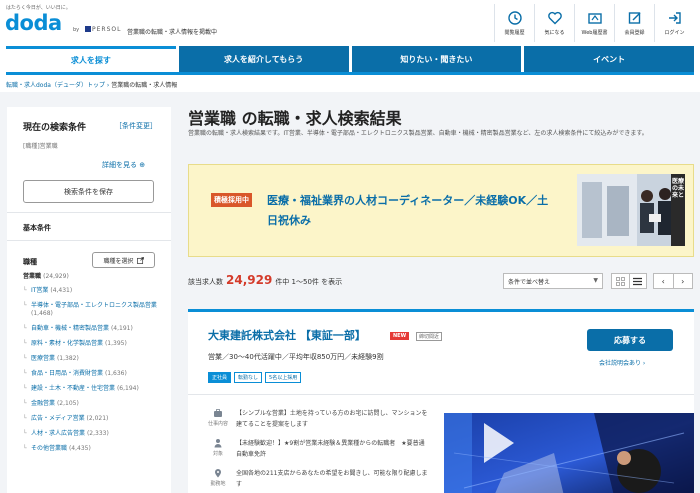  What do you see at coordinates (553, 281) in the screenshot?
I see `sort-select: 条件で並べ替え ▼` at bounding box center [553, 281].